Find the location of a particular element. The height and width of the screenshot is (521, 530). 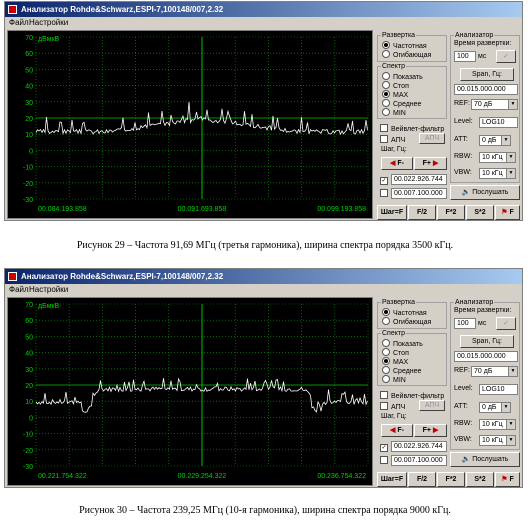

y-tick-label: -10 is located at coordinates (28, 435).